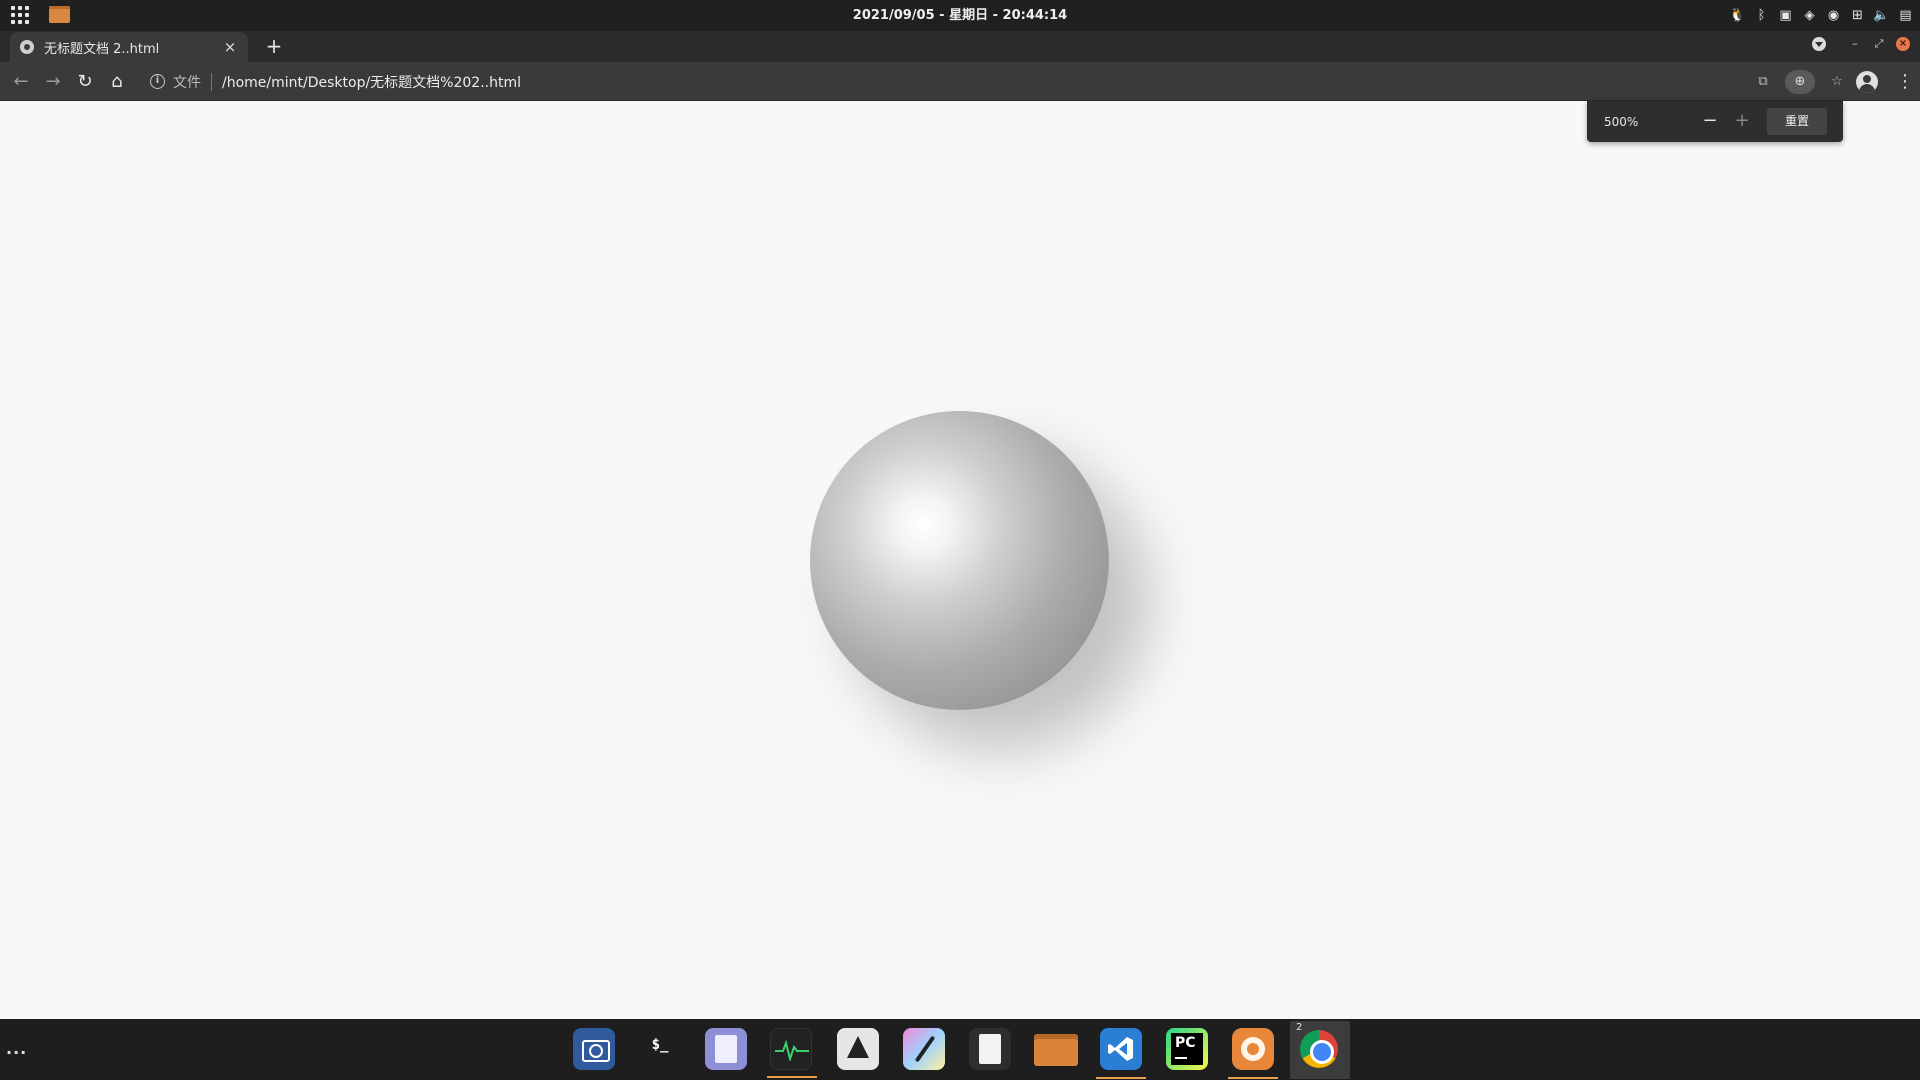  I want to click on battery-icon: ▤, so click(1905, 15).